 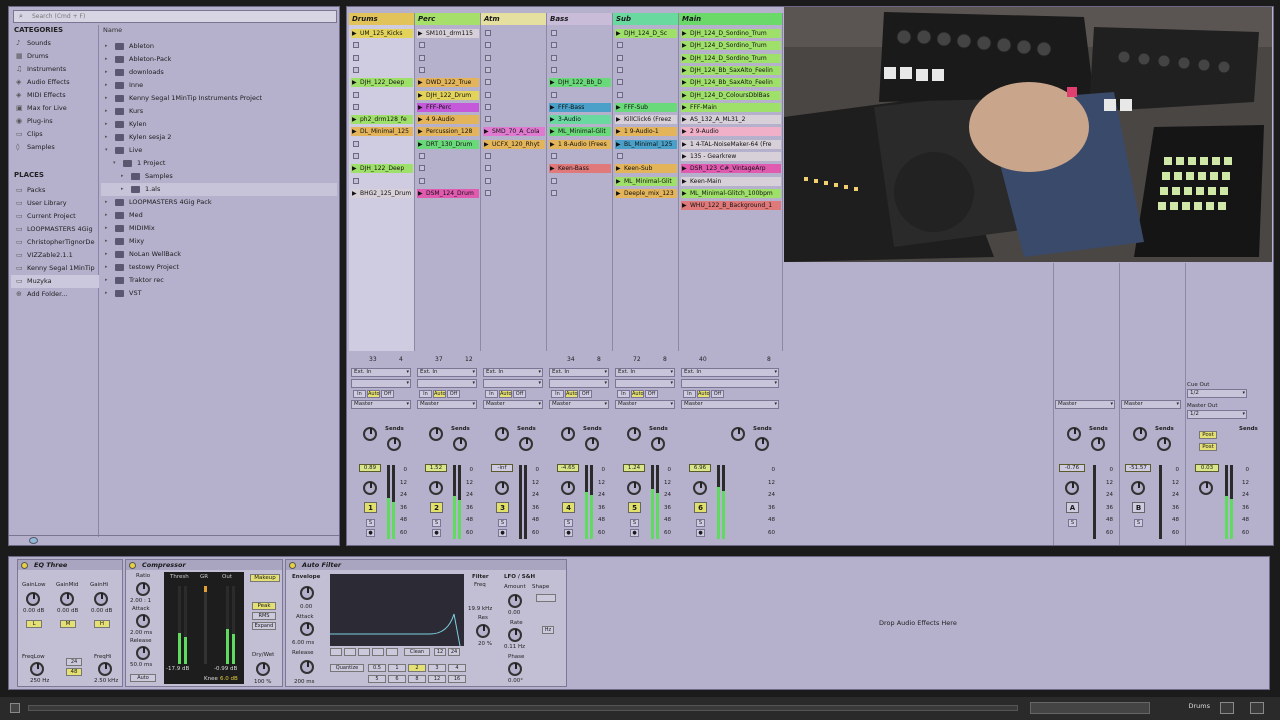 What do you see at coordinates (448, 193) in the screenshot?
I see `clip: ▶ DSM_124_Drum` at bounding box center [448, 193].